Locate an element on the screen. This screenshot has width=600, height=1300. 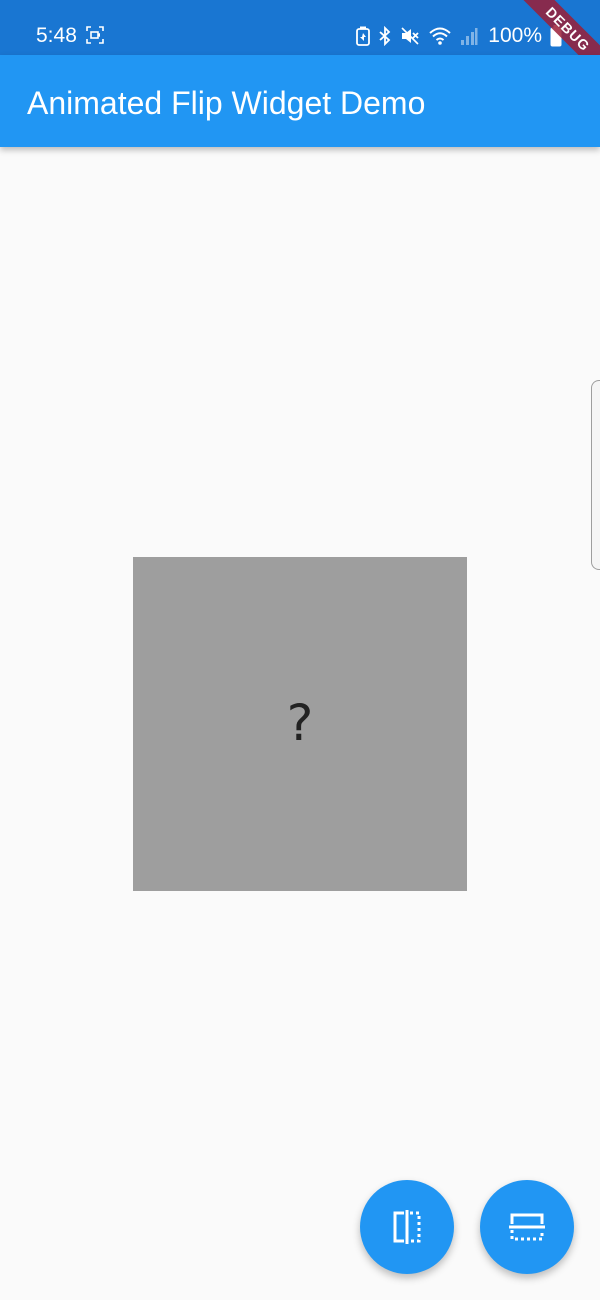
flip-horizontal-button is located at coordinates (407, 1227).